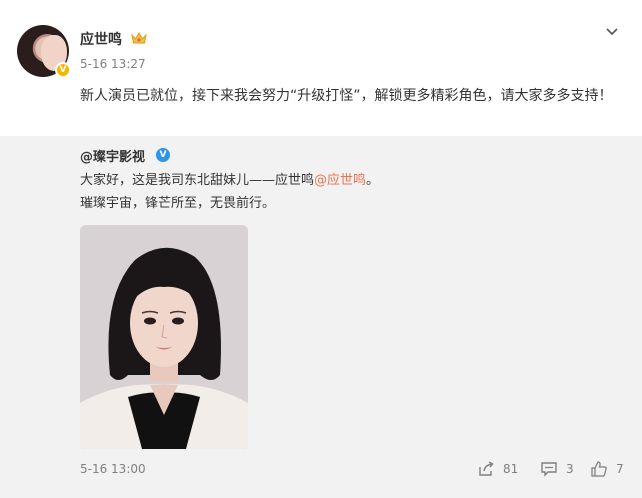  What do you see at coordinates (620, 469) in the screenshot?
I see `like-count: 7` at bounding box center [620, 469].